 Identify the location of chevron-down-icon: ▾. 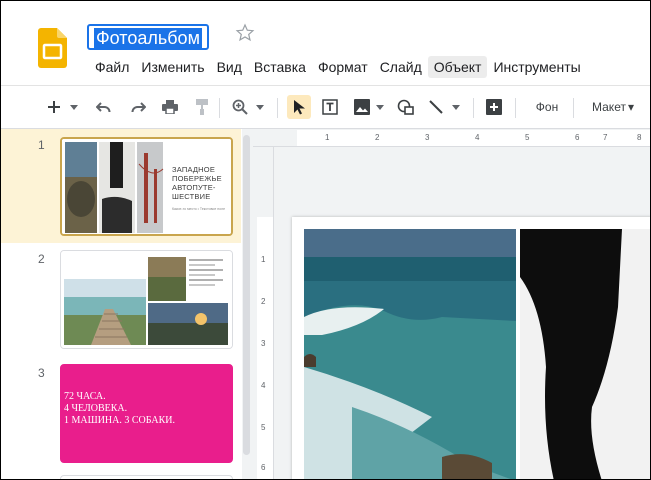
(630, 107).